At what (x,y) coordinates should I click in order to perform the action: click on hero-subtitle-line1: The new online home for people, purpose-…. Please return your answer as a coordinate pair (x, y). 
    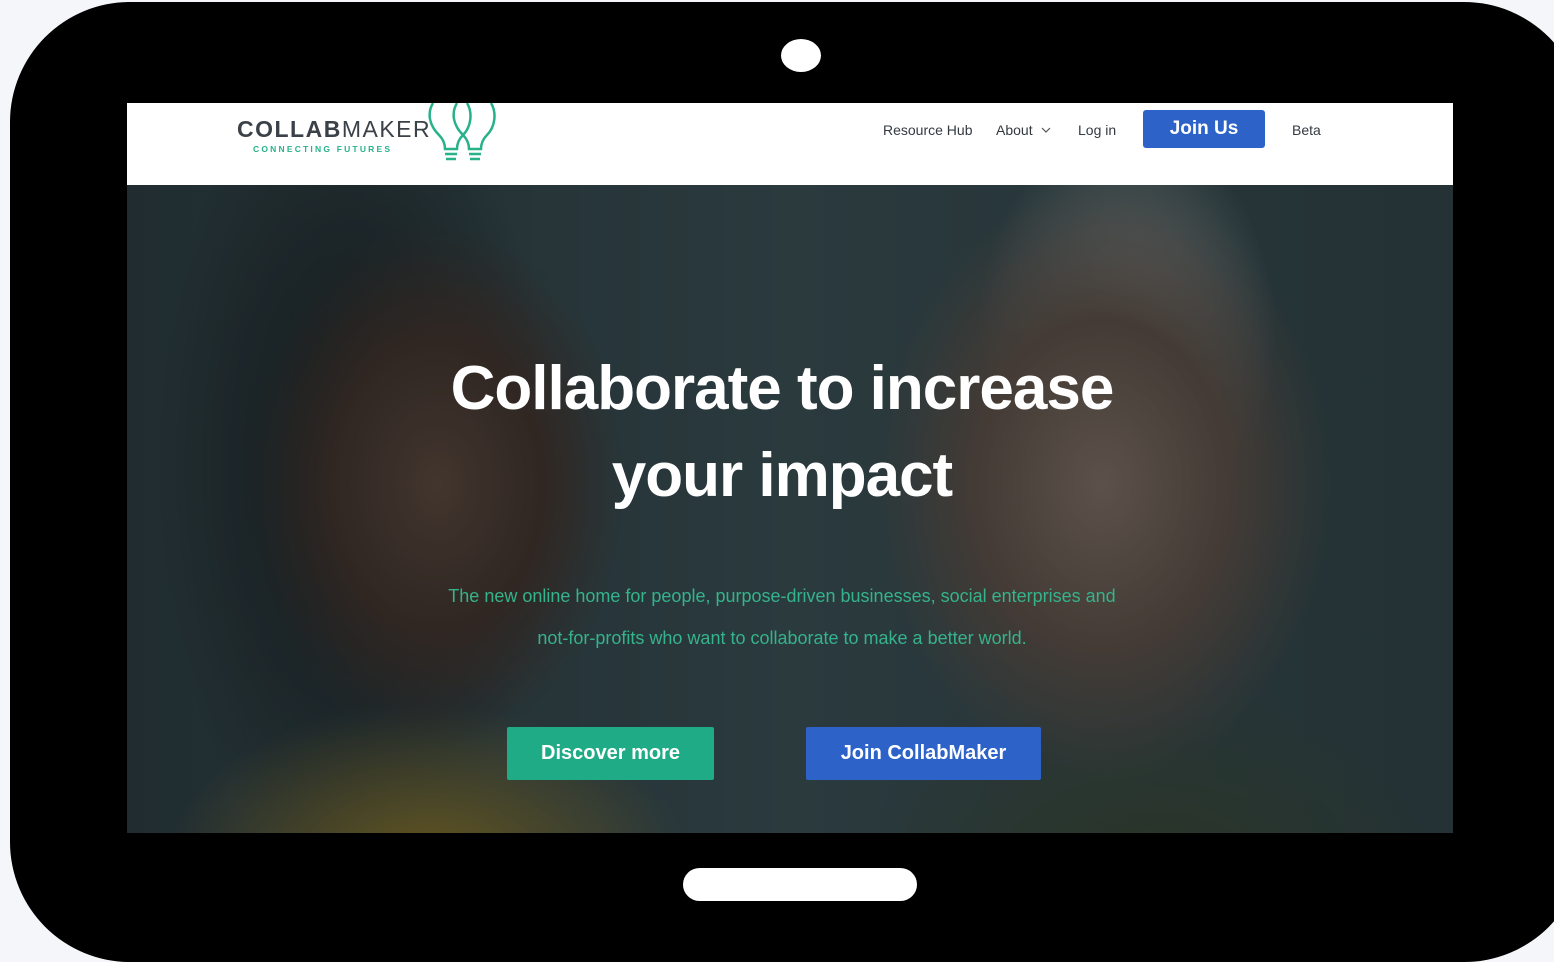
    Looking at the image, I should click on (782, 596).